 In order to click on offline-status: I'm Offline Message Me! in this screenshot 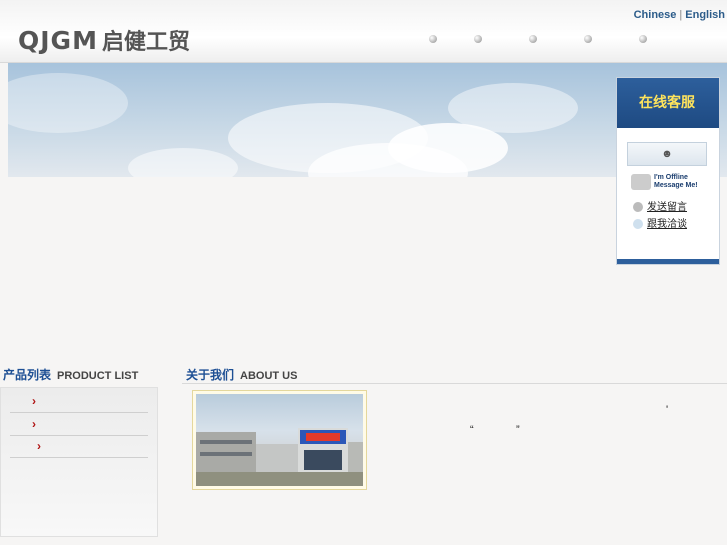, I will do `click(664, 182)`.